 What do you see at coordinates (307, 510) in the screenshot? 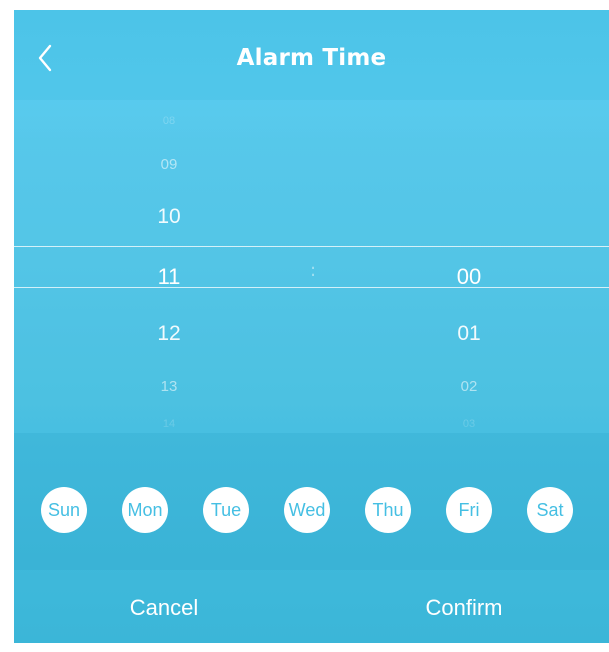
I see `day-wed-button: Wed` at bounding box center [307, 510].